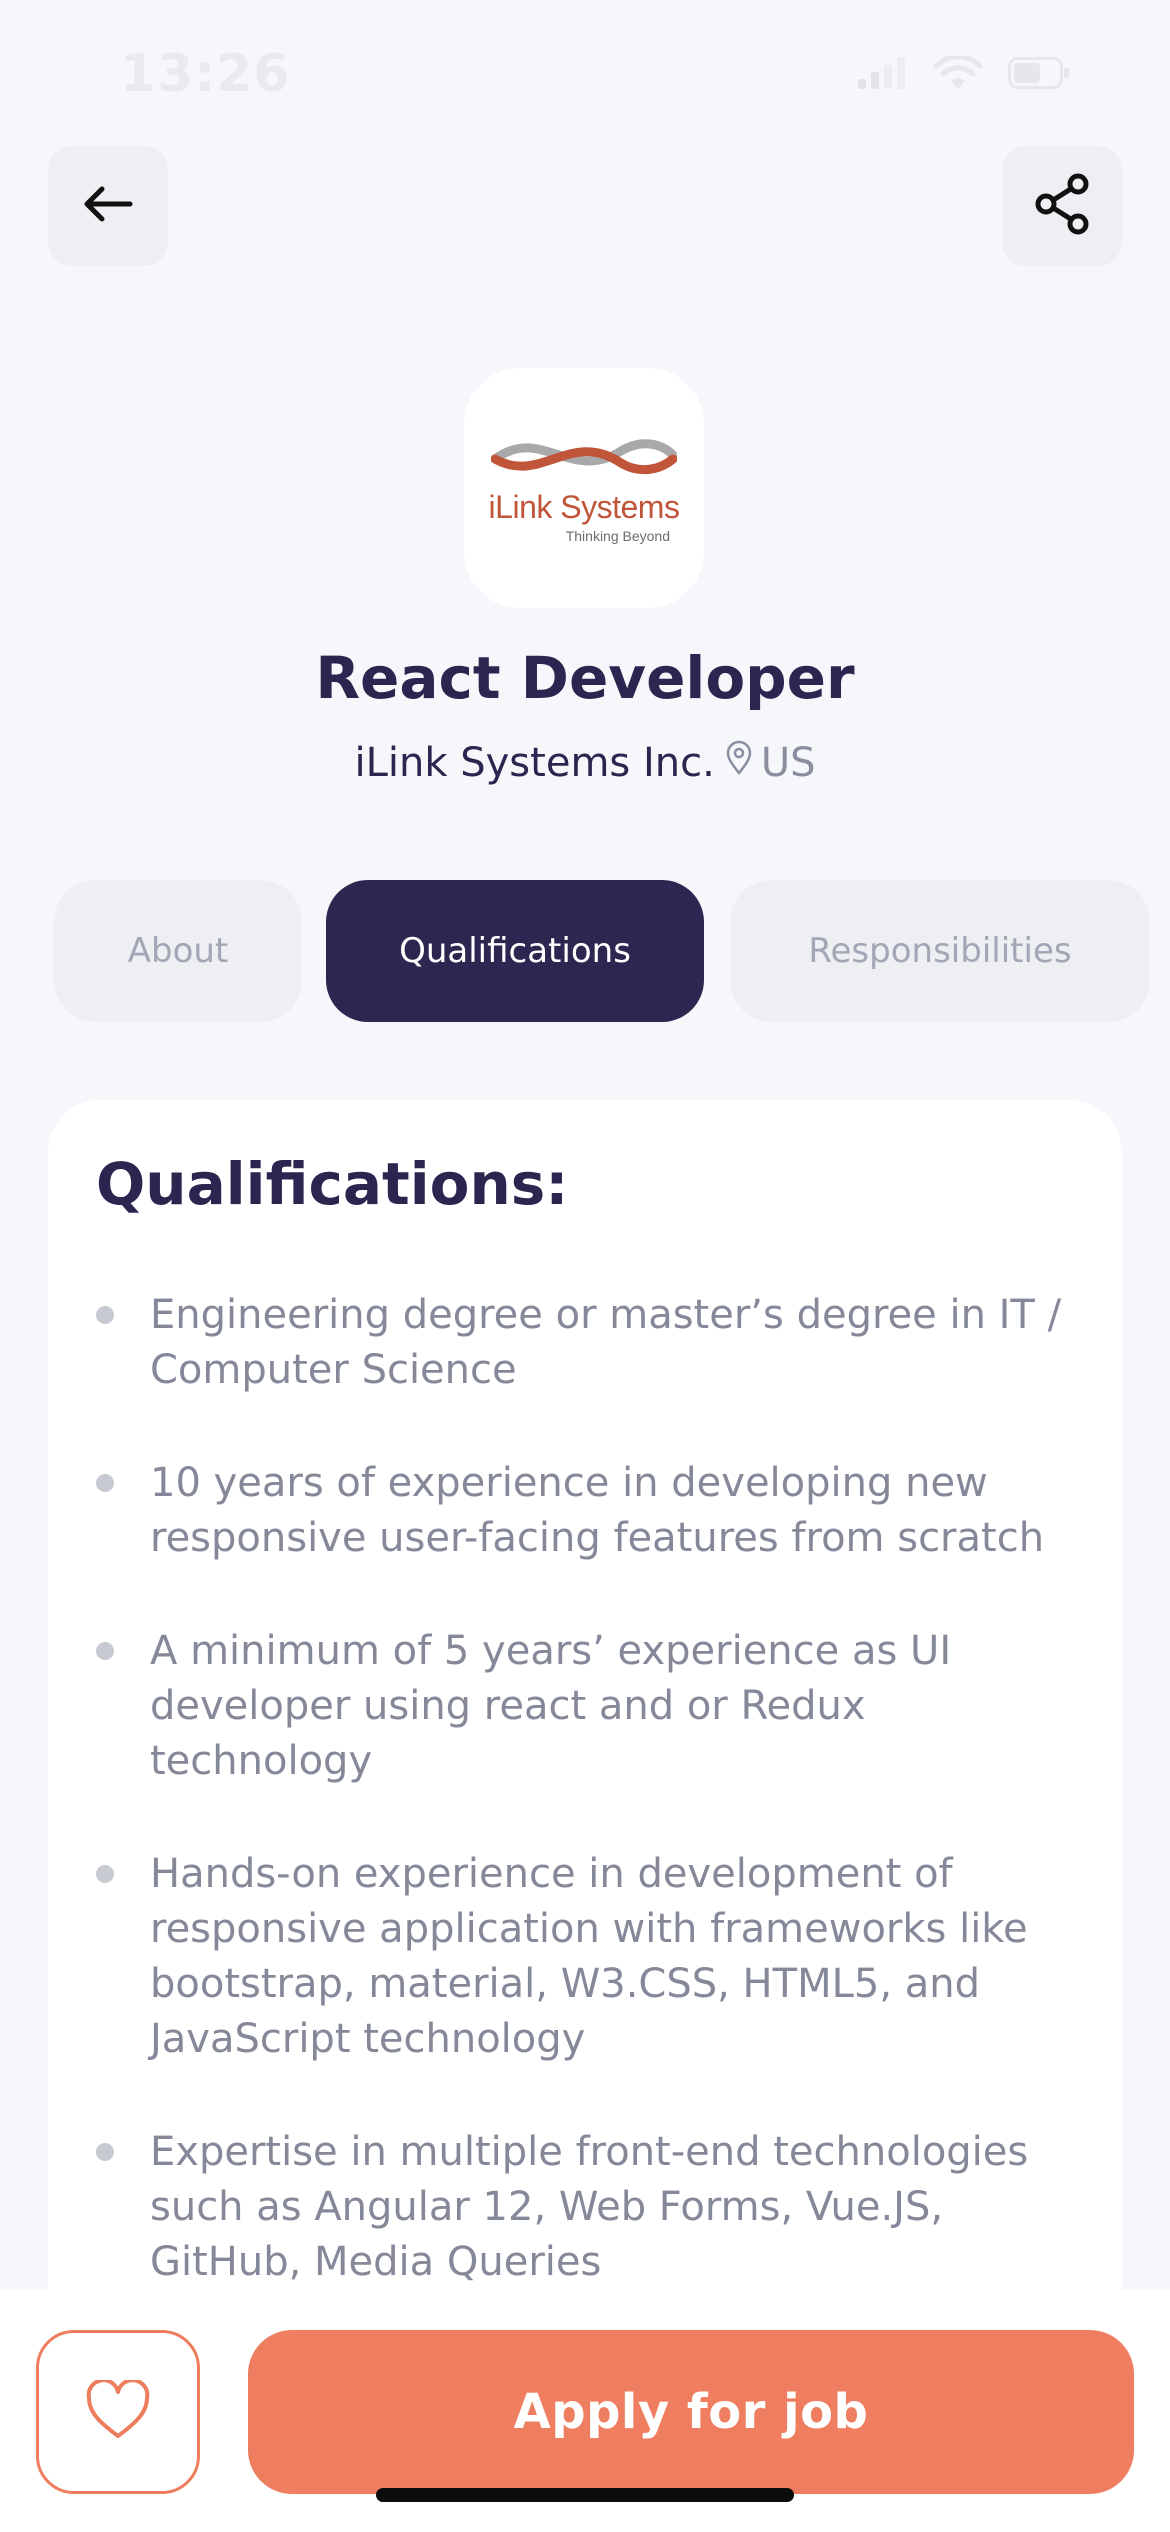 The height and width of the screenshot is (2532, 1170). Describe the element at coordinates (739, 763) in the screenshot. I see `location-pin-icon` at that location.